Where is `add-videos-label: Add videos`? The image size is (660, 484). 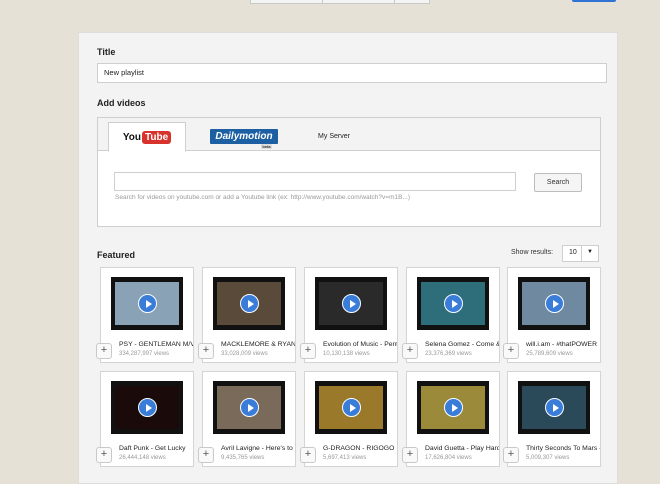
add-videos-label: Add videos is located at coordinates (121, 103).